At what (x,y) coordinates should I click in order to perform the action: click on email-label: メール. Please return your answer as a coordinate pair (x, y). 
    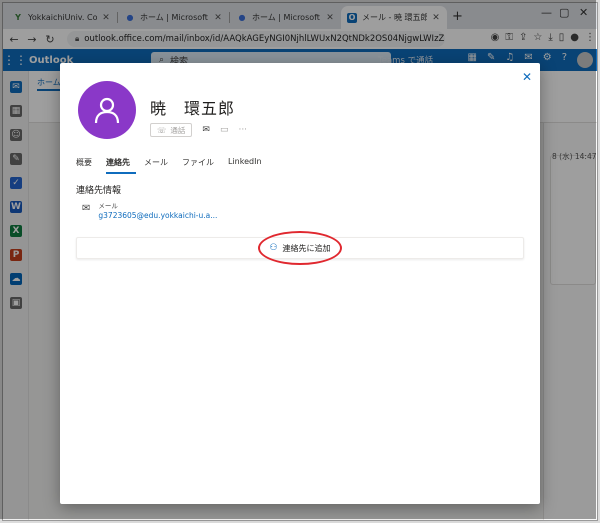
    Looking at the image, I should click on (108, 206).